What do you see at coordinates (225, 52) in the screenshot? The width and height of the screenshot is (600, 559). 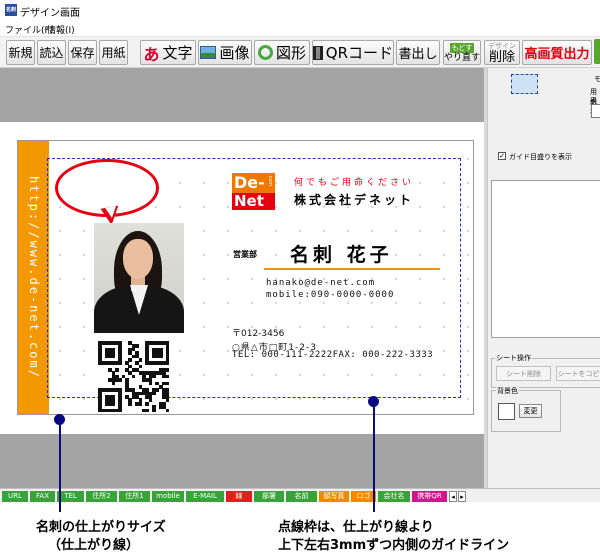 I see `image-button: 画像` at bounding box center [225, 52].